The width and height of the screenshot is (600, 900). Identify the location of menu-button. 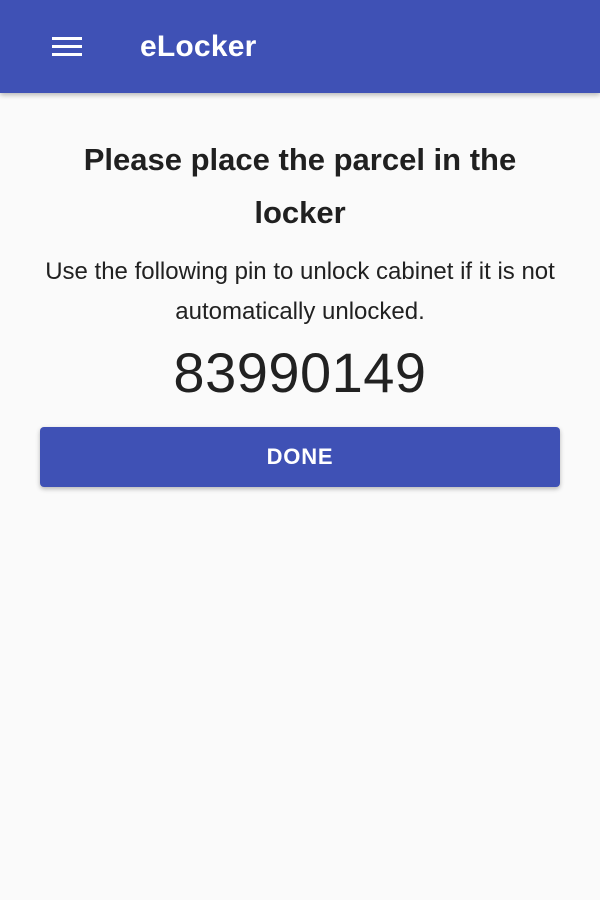
(67, 47).